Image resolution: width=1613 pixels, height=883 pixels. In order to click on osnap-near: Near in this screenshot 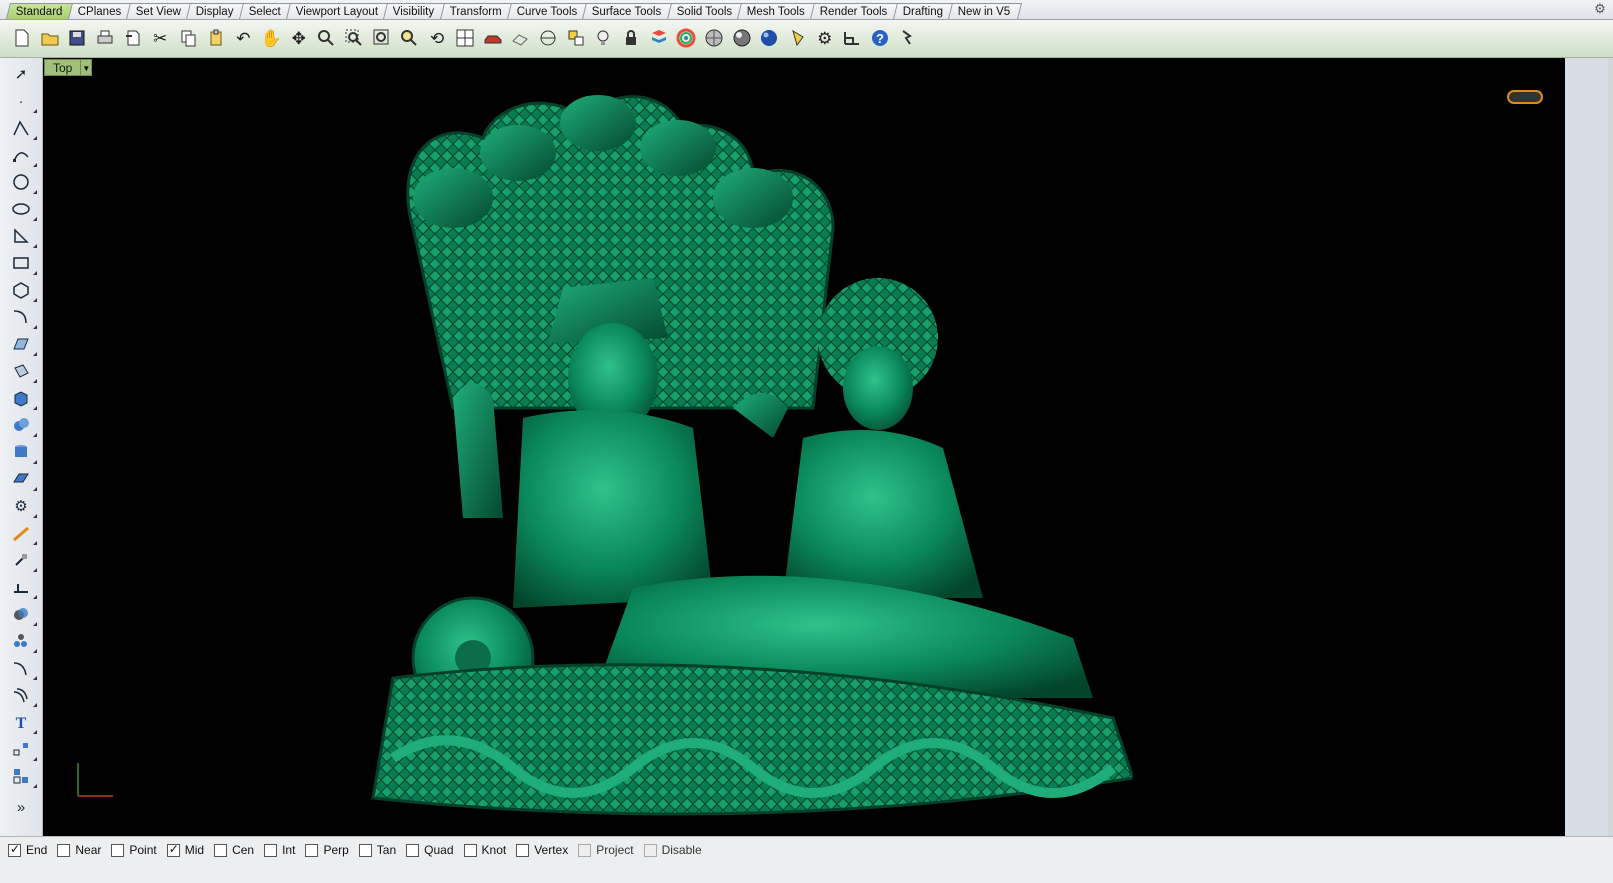, I will do `click(79, 850)`.